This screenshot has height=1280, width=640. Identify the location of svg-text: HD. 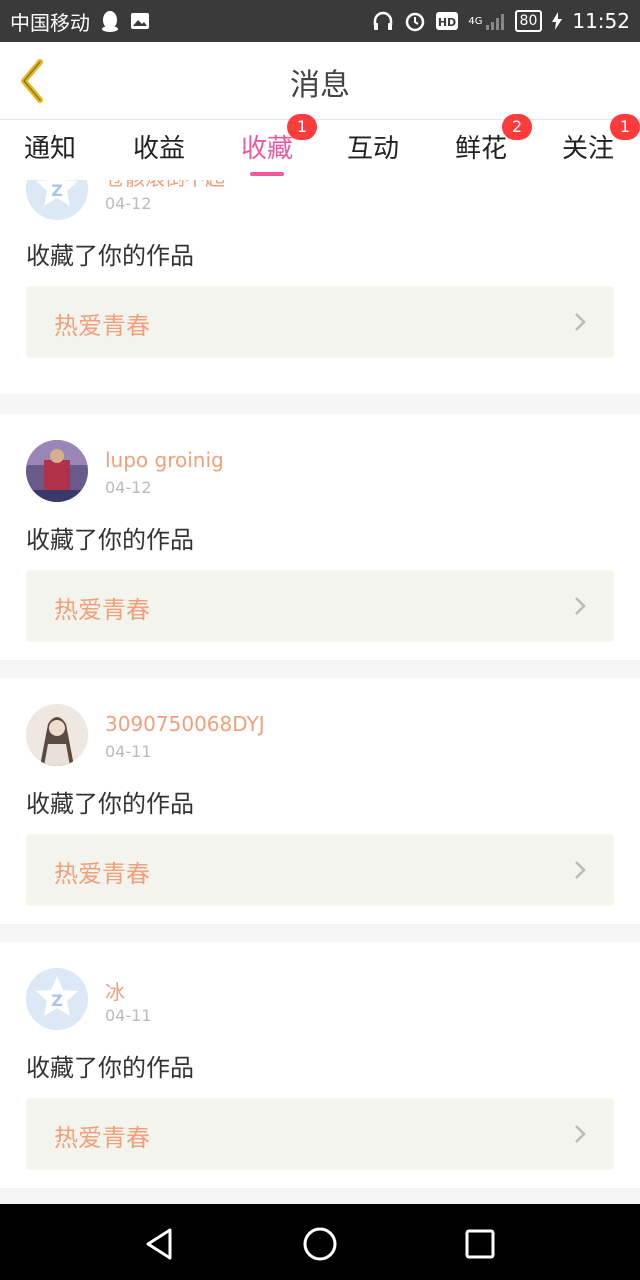
(447, 22).